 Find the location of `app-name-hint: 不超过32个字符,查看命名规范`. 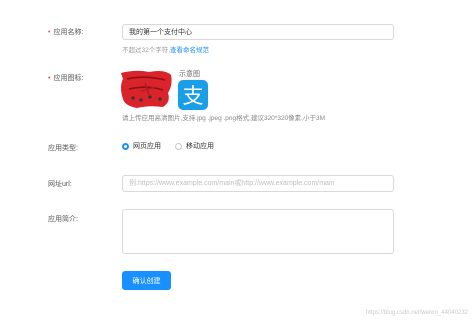

app-name-hint: 不超过32个字符,查看命名规范 is located at coordinates (165, 49).